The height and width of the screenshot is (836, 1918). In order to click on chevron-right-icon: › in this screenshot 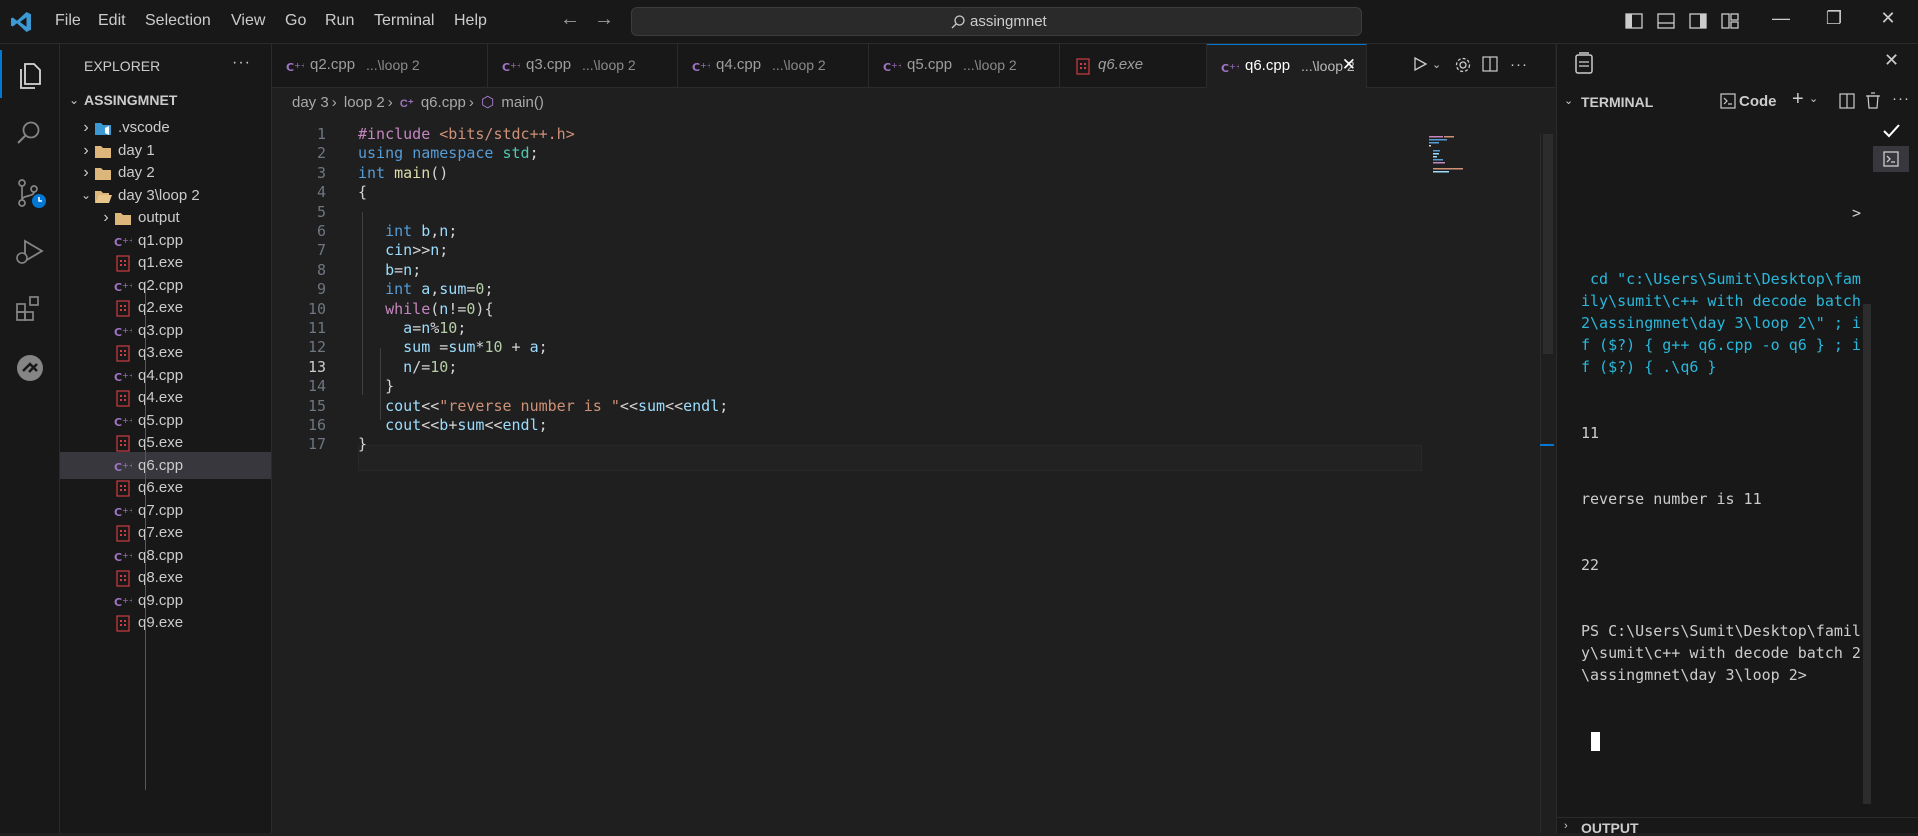, I will do `click(1566, 826)`.